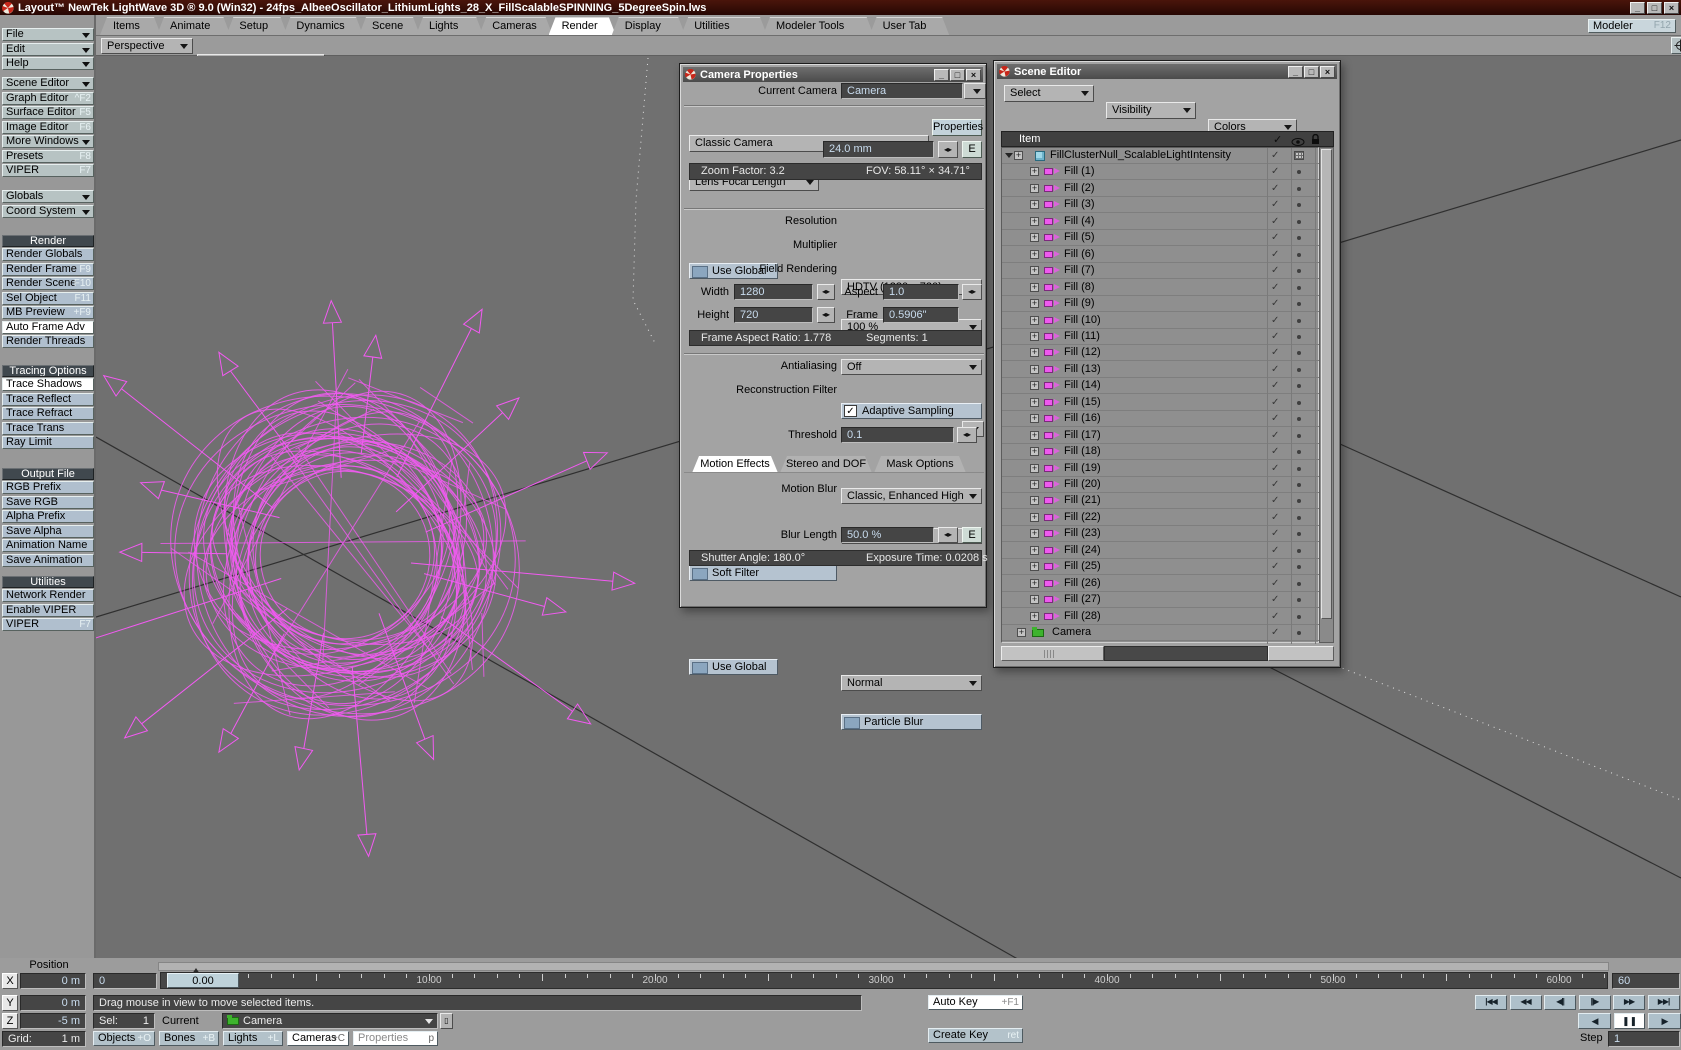 This screenshot has height=1050, width=1681. Describe the element at coordinates (48, 610) in the screenshot. I see `sidebar-item-enable-viper: Enable VIPER` at that location.